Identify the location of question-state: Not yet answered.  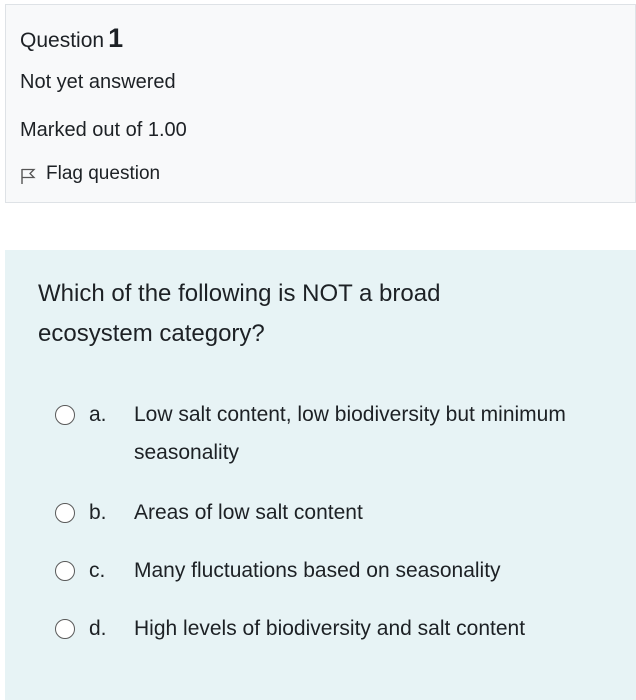
(98, 82).